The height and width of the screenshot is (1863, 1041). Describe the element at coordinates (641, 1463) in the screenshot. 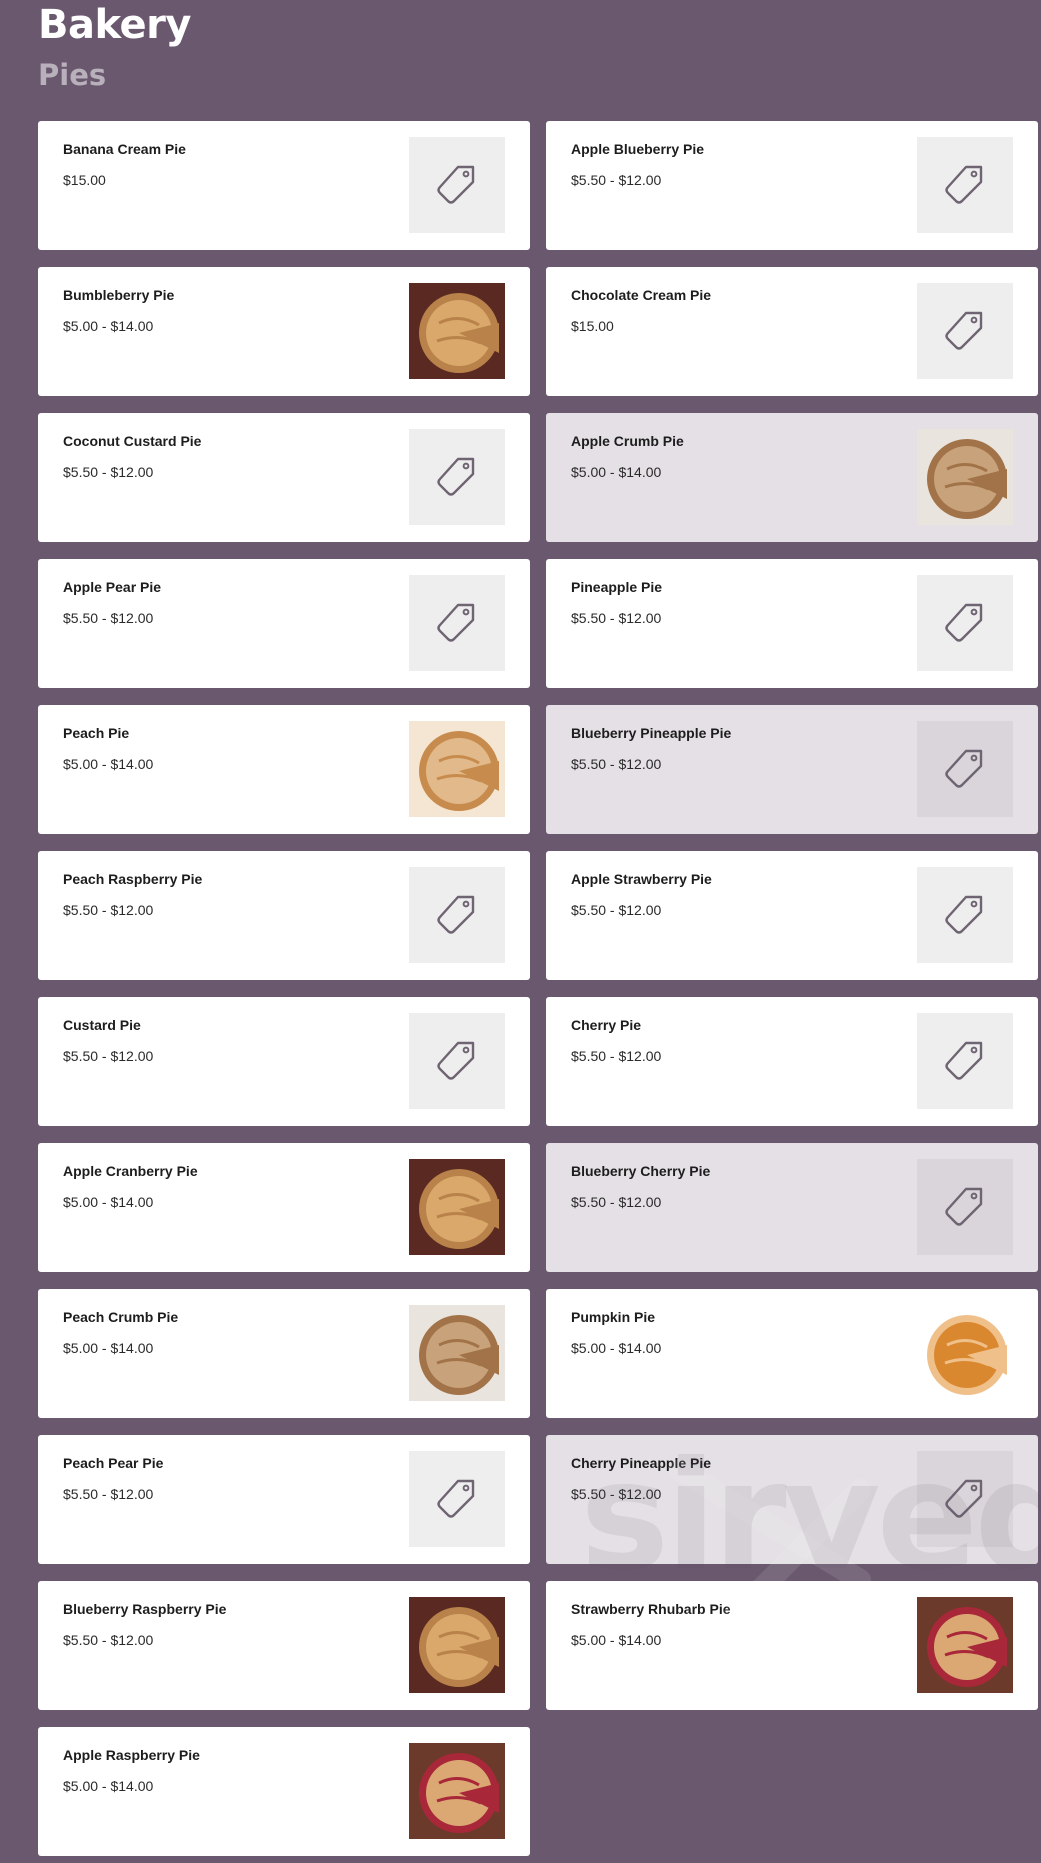

I see `item-name: Cherry Pineapple Pie` at that location.